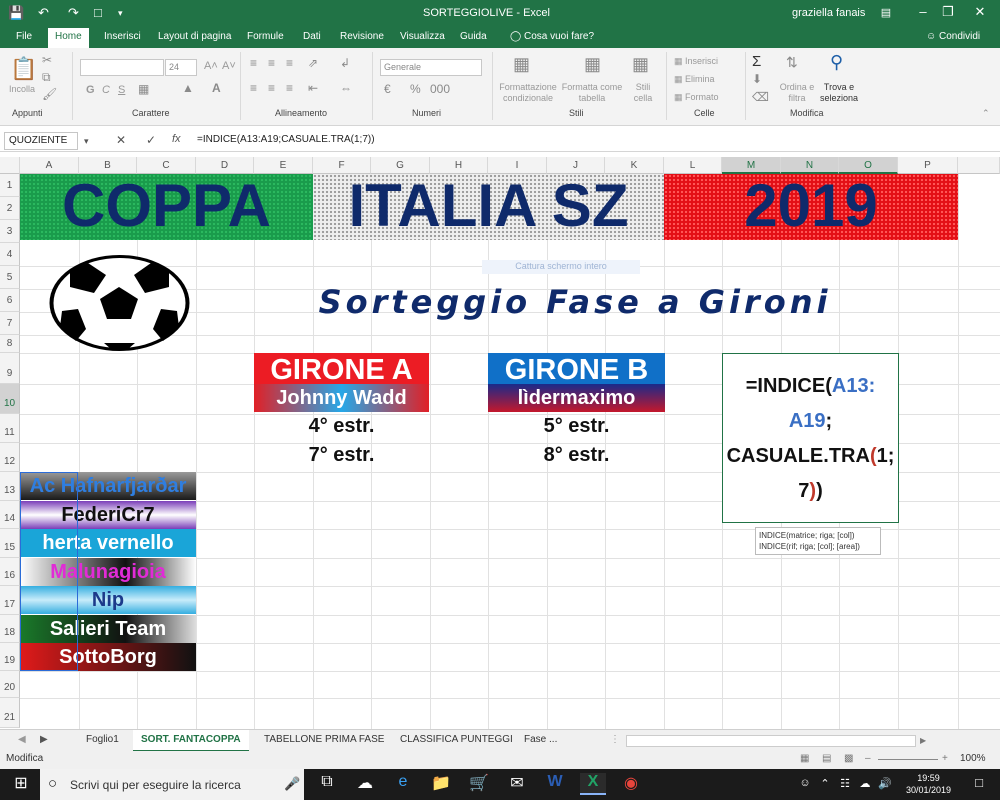 This screenshot has height=800, width=1000. Describe the element at coordinates (68, 38) in the screenshot. I see `tab-home: Home` at that location.